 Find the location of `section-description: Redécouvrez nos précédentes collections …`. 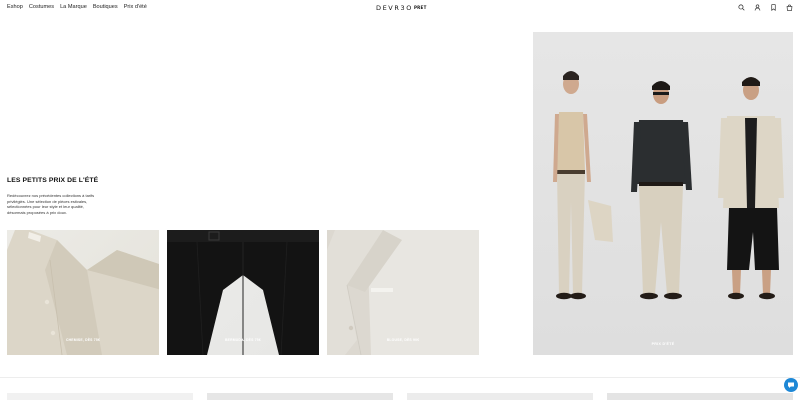

section-description: Redécouvrez nos précédentes collections … is located at coordinates (51, 204).